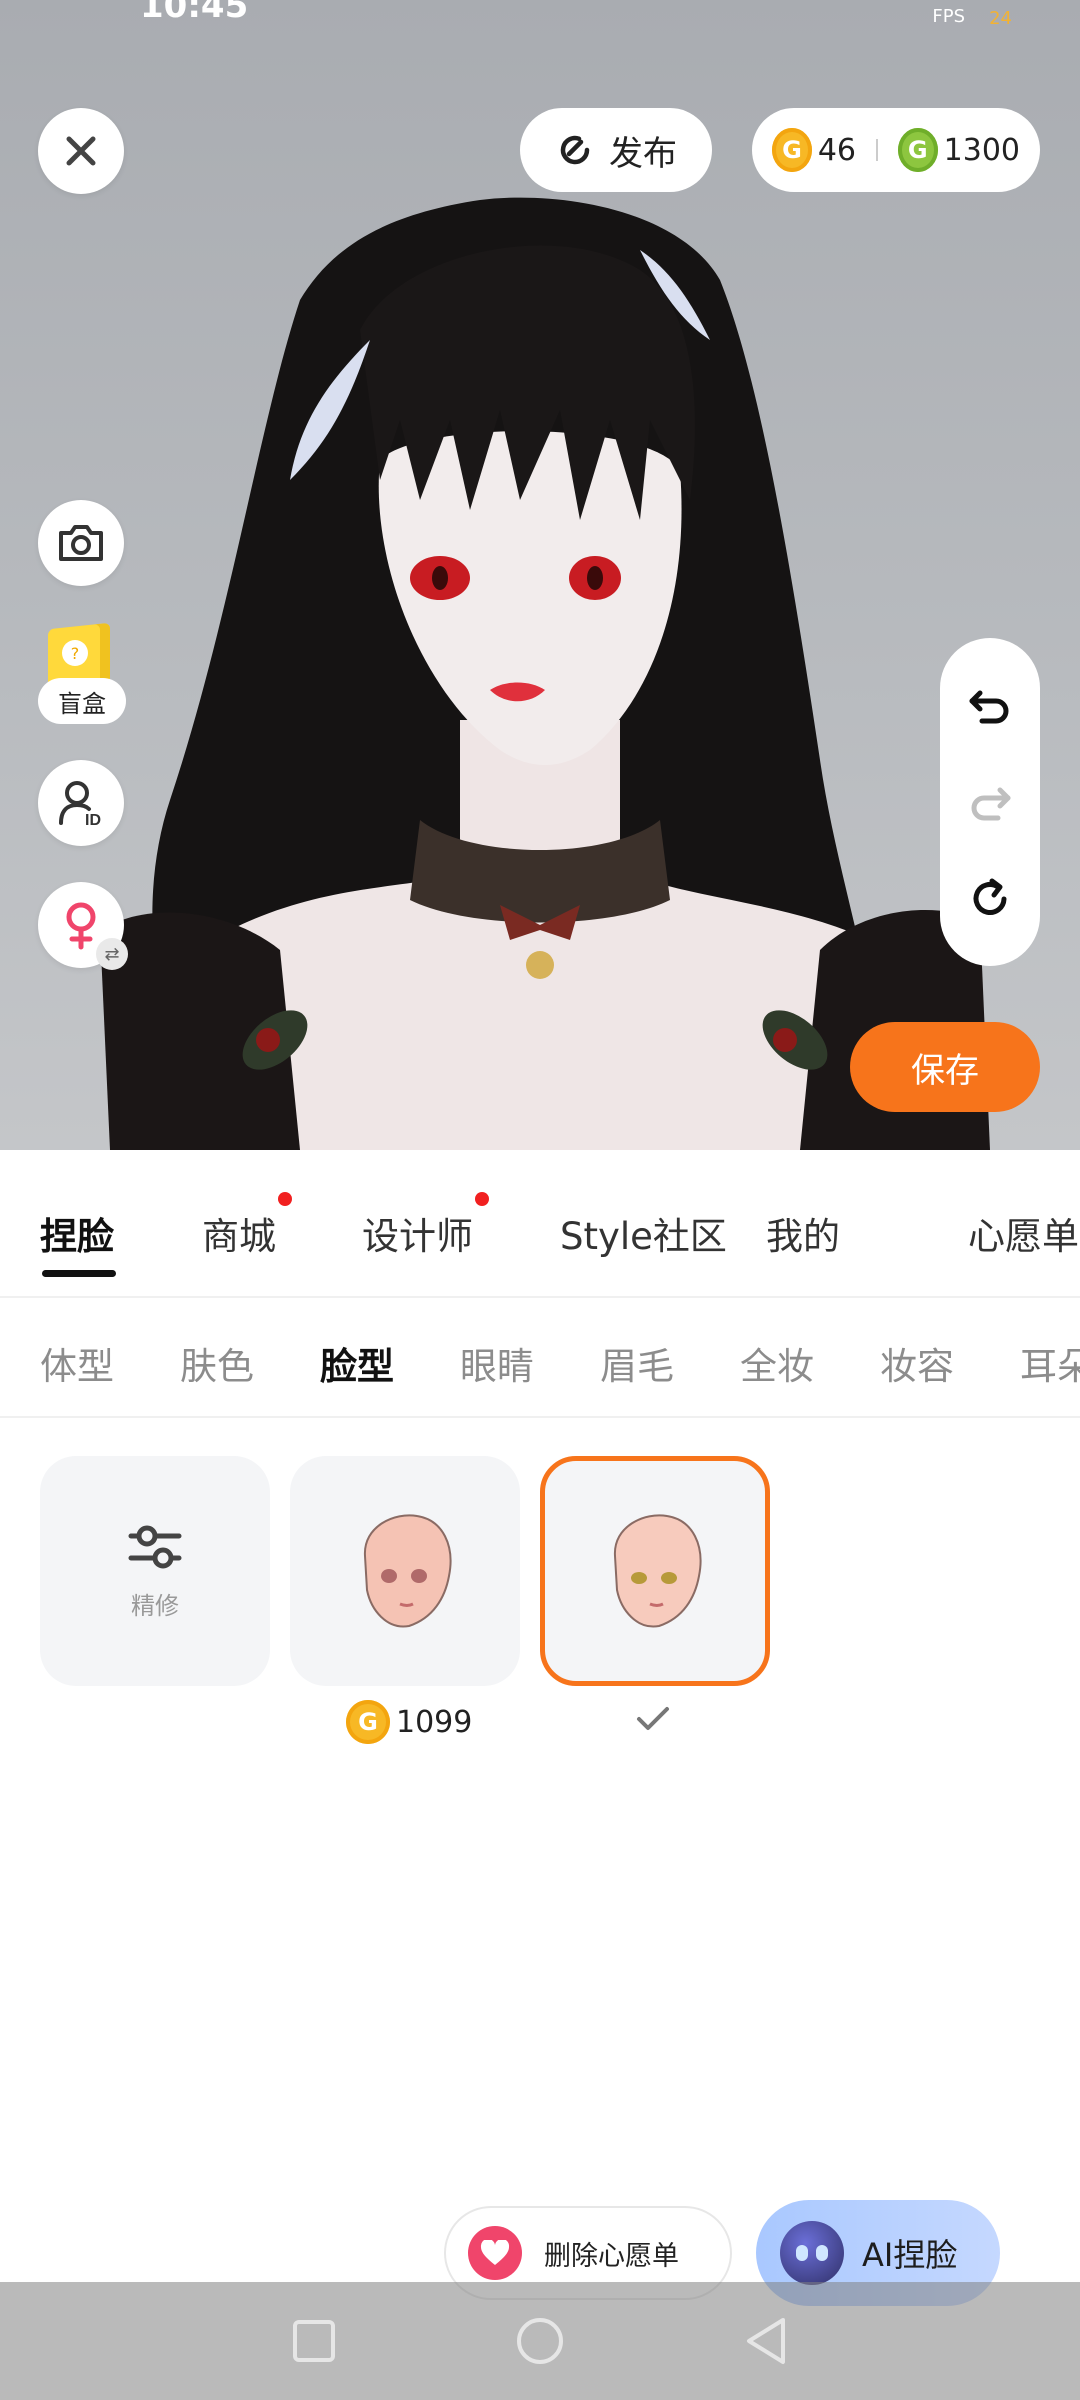 The width and height of the screenshot is (1080, 2400). I want to click on category-tab-bar: 体型 肤色 脸型 眼睛 眉毛 全妆 妆容 耳朵, so click(540, 1358).